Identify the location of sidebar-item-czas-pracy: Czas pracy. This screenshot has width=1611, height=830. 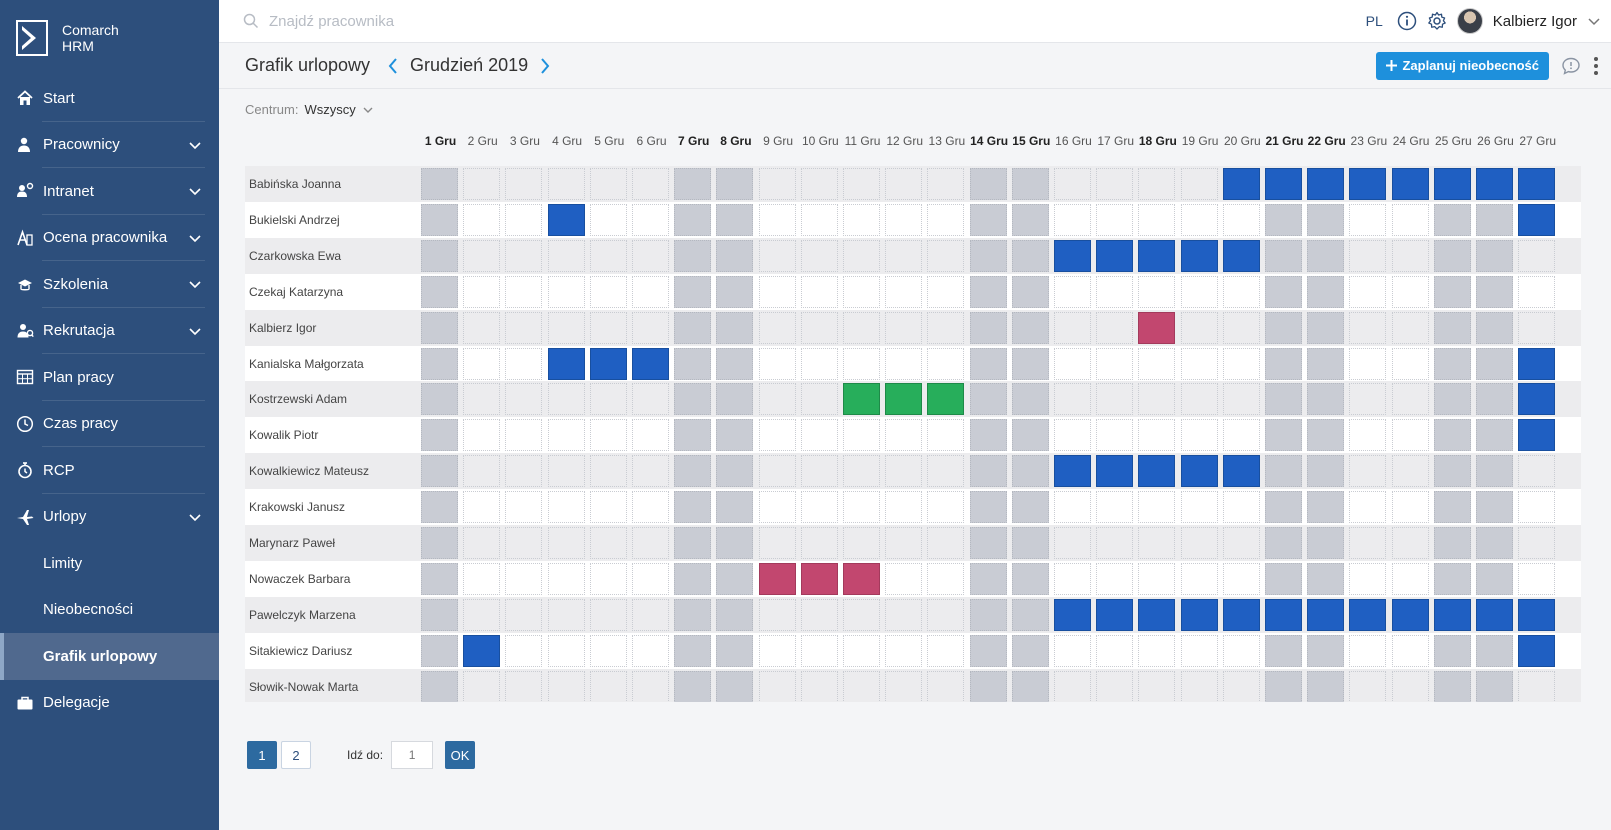
(109, 424).